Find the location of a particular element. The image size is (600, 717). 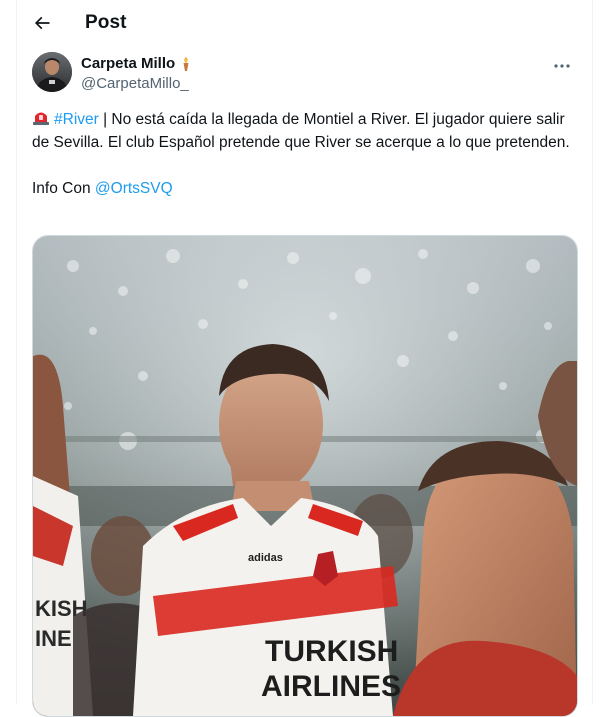

back-button is located at coordinates (42, 23).